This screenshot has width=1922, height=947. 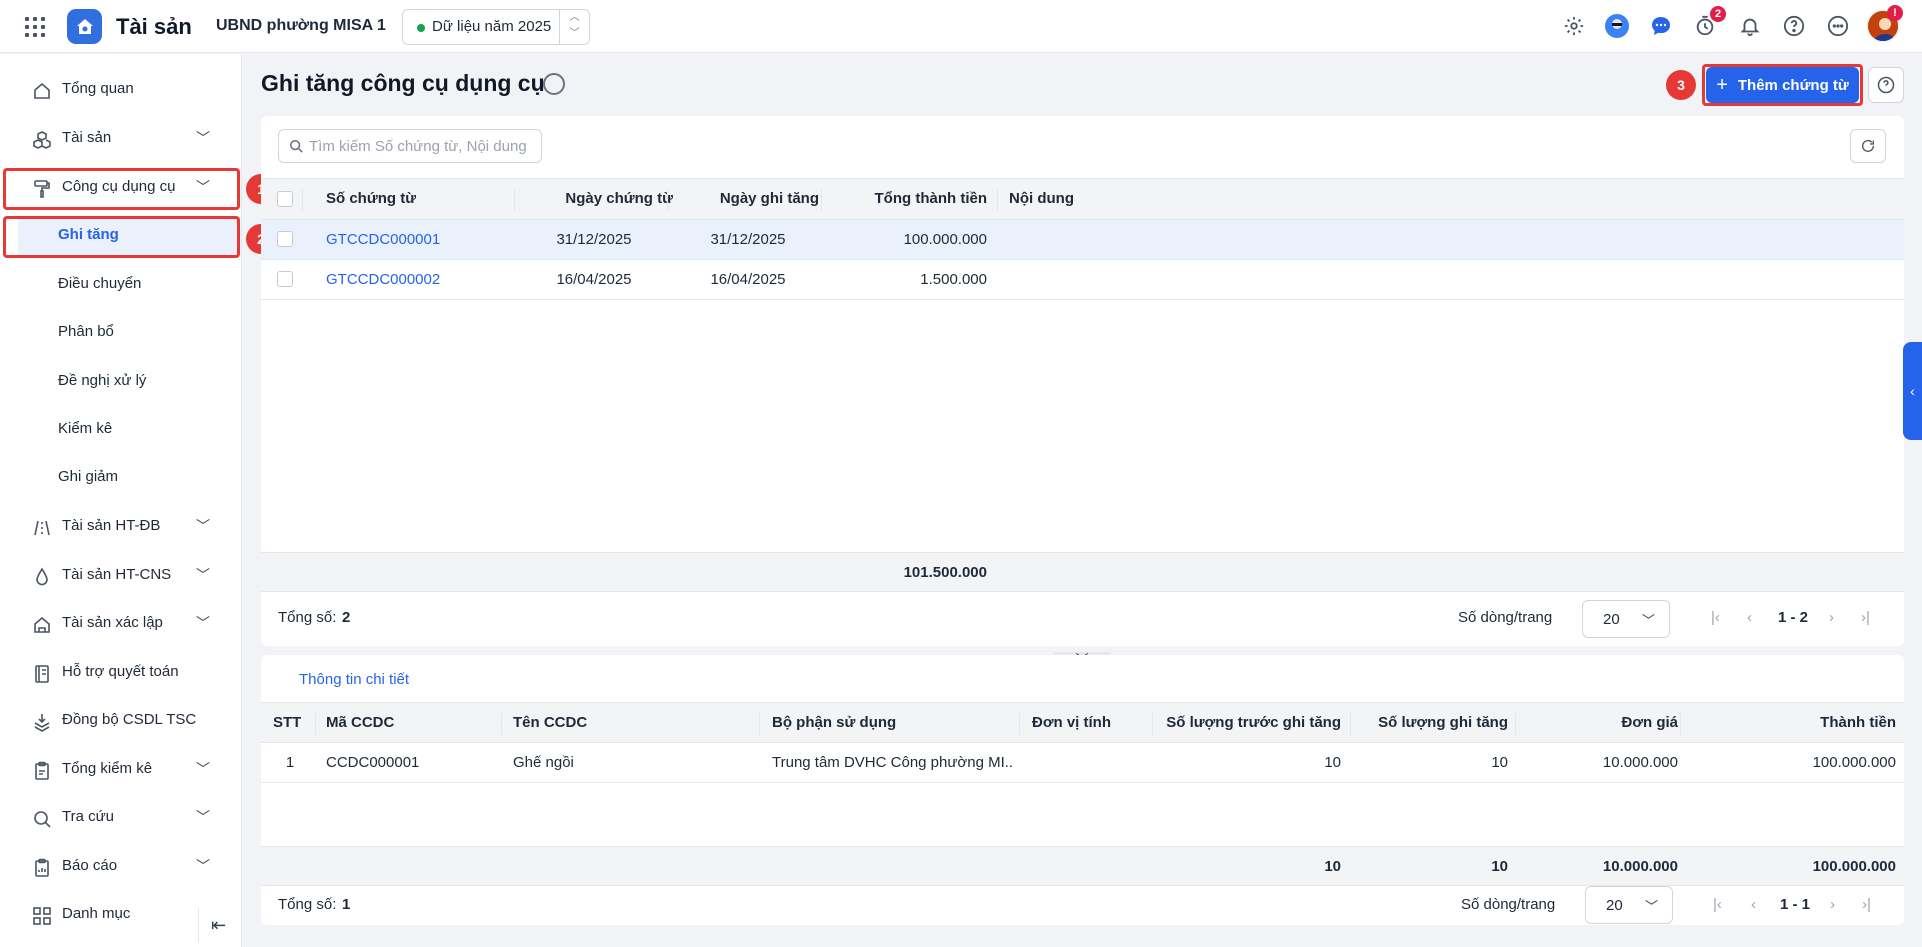 I want to click on sidebar-item-sync-database: Đồng bộ CSDL TSC, so click(x=121, y=721).